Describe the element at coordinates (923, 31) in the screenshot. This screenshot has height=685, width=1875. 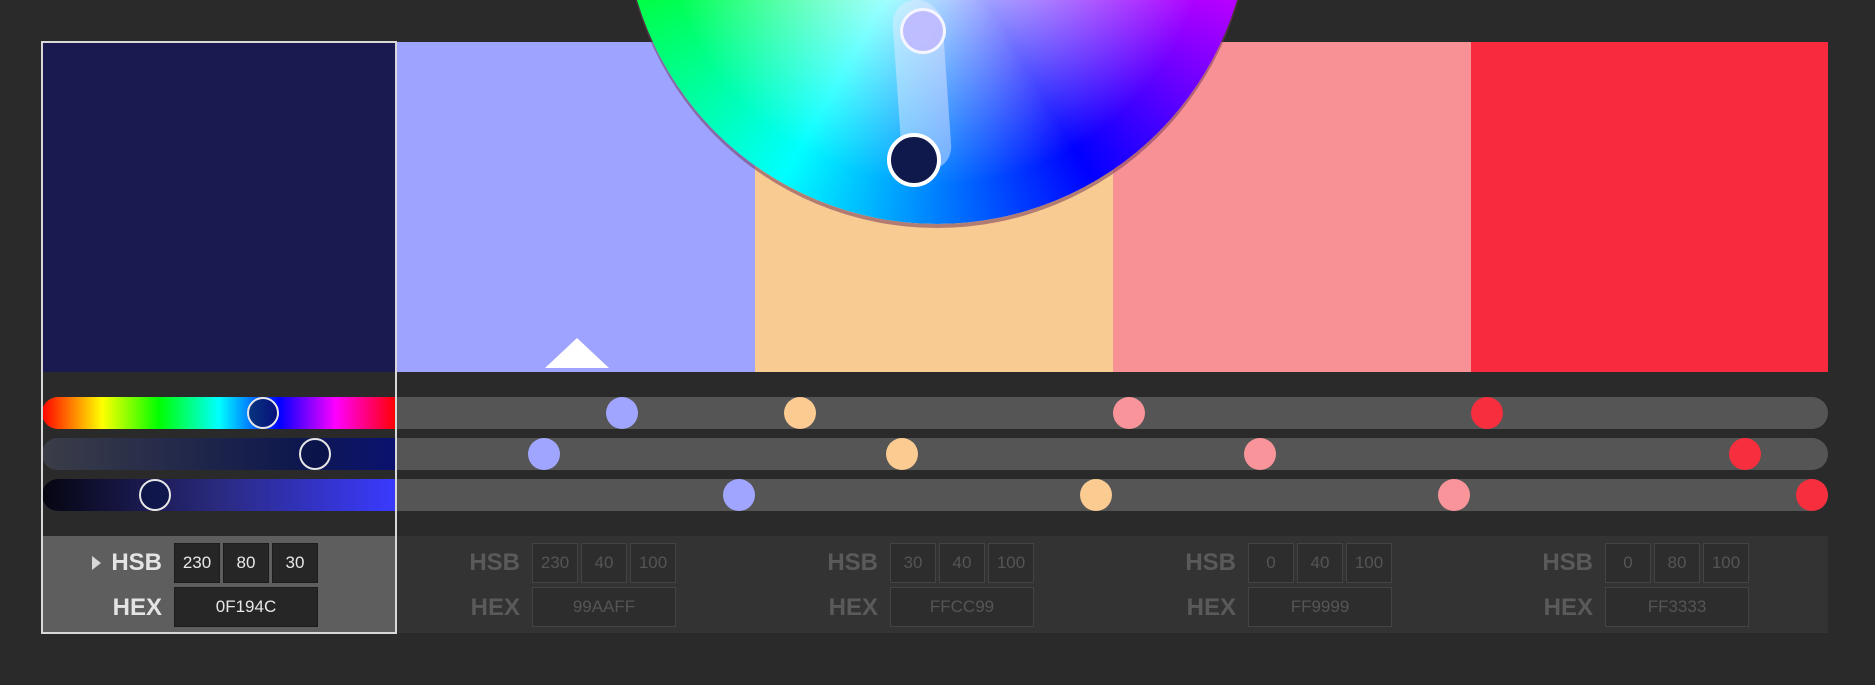
I see `color-wheel-knob-secondary` at that location.